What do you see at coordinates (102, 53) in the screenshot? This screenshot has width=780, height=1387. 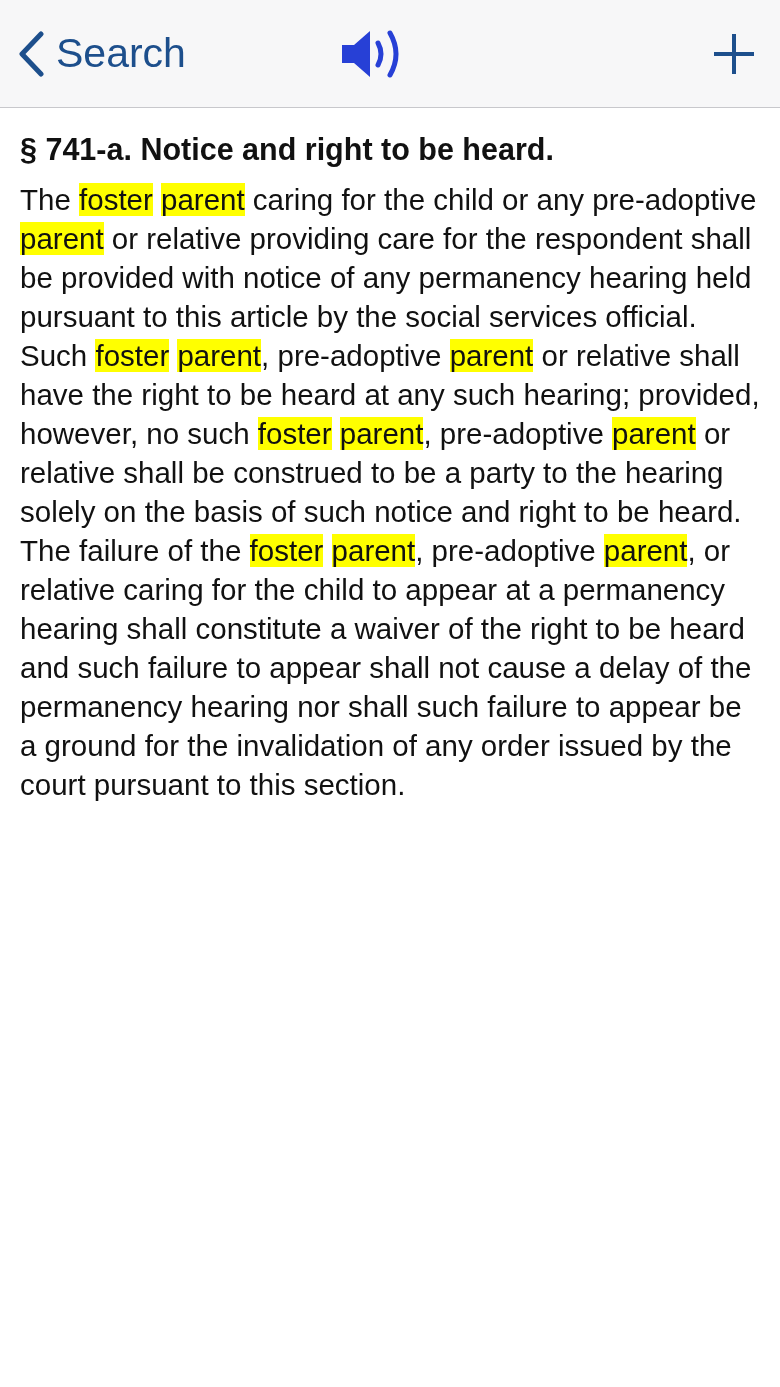 I see `back-link: Search` at bounding box center [102, 53].